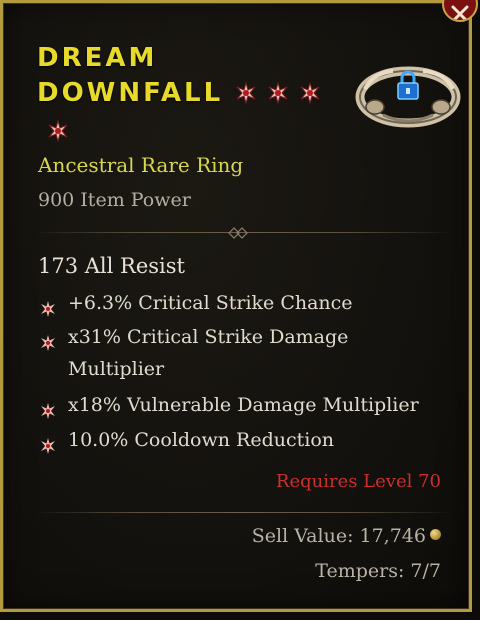 The width and height of the screenshot is (480, 620). What do you see at coordinates (408, 85) in the screenshot?
I see `lock-icon` at bounding box center [408, 85].